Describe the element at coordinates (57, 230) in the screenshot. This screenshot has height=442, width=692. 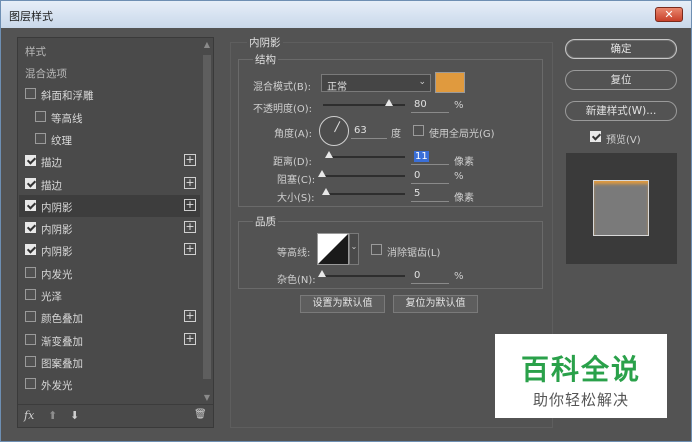
I see `style-item-label: 内阴影` at that location.